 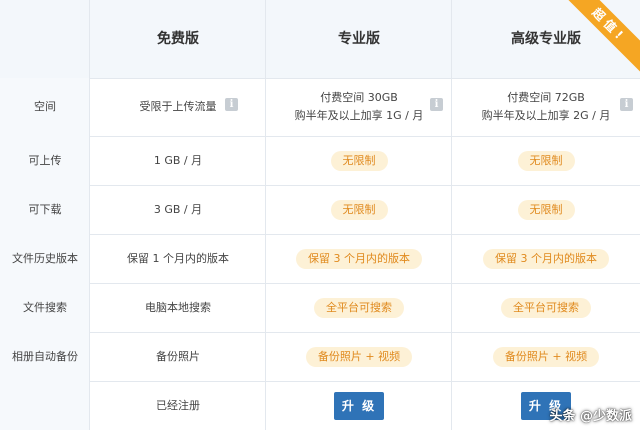 I want to click on table-row-backup: 相册自动备份 备份照片 备份照片 + 视频 备份照片 + 视频, so click(x=320, y=357).